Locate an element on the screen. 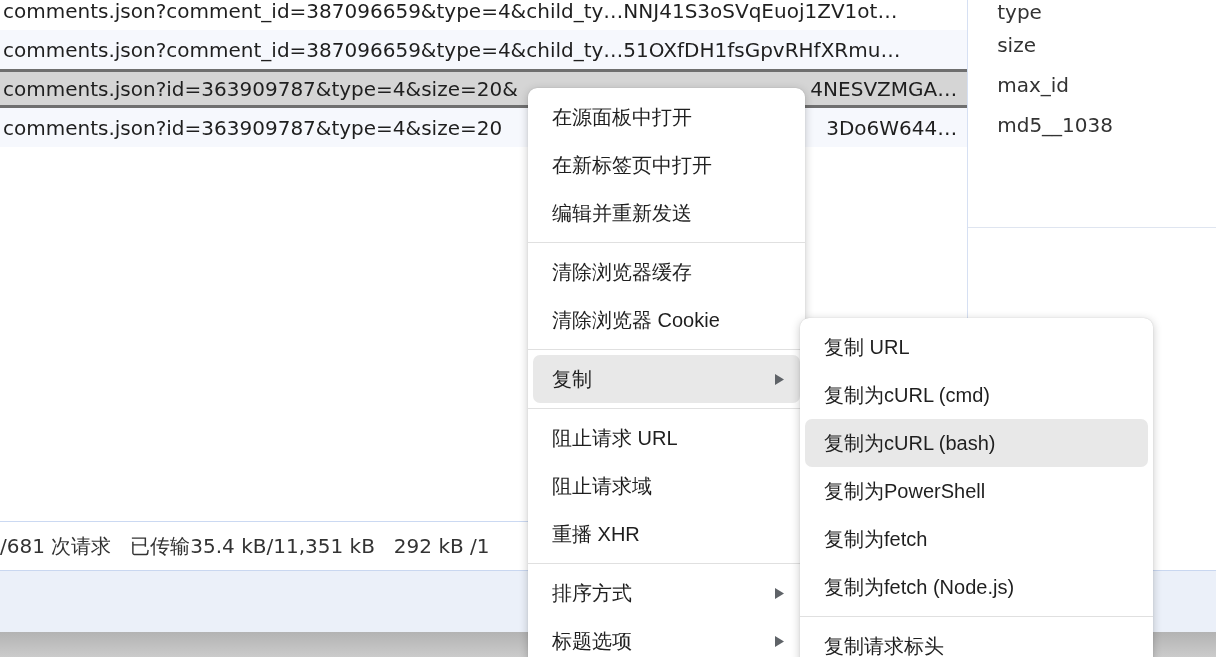 The image size is (1216, 657). menu-item: 复制为PowerShell is located at coordinates (976, 491).